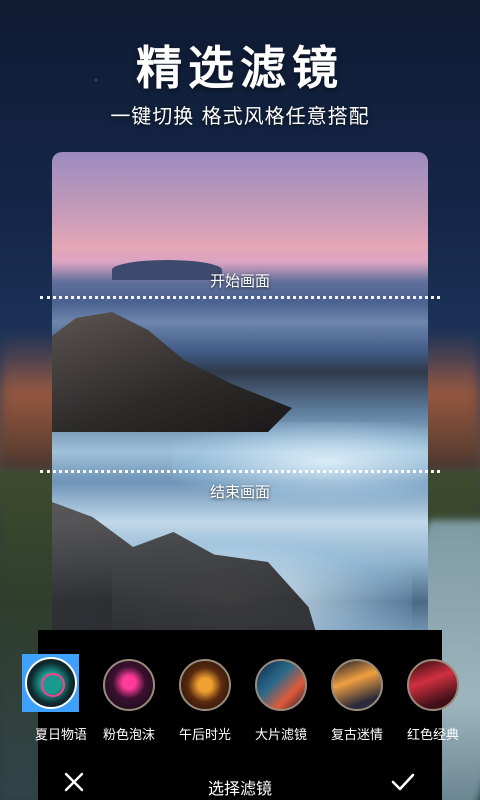 This screenshot has height=800, width=480. Describe the element at coordinates (240, 471) in the screenshot. I see `end-frame-line` at that location.